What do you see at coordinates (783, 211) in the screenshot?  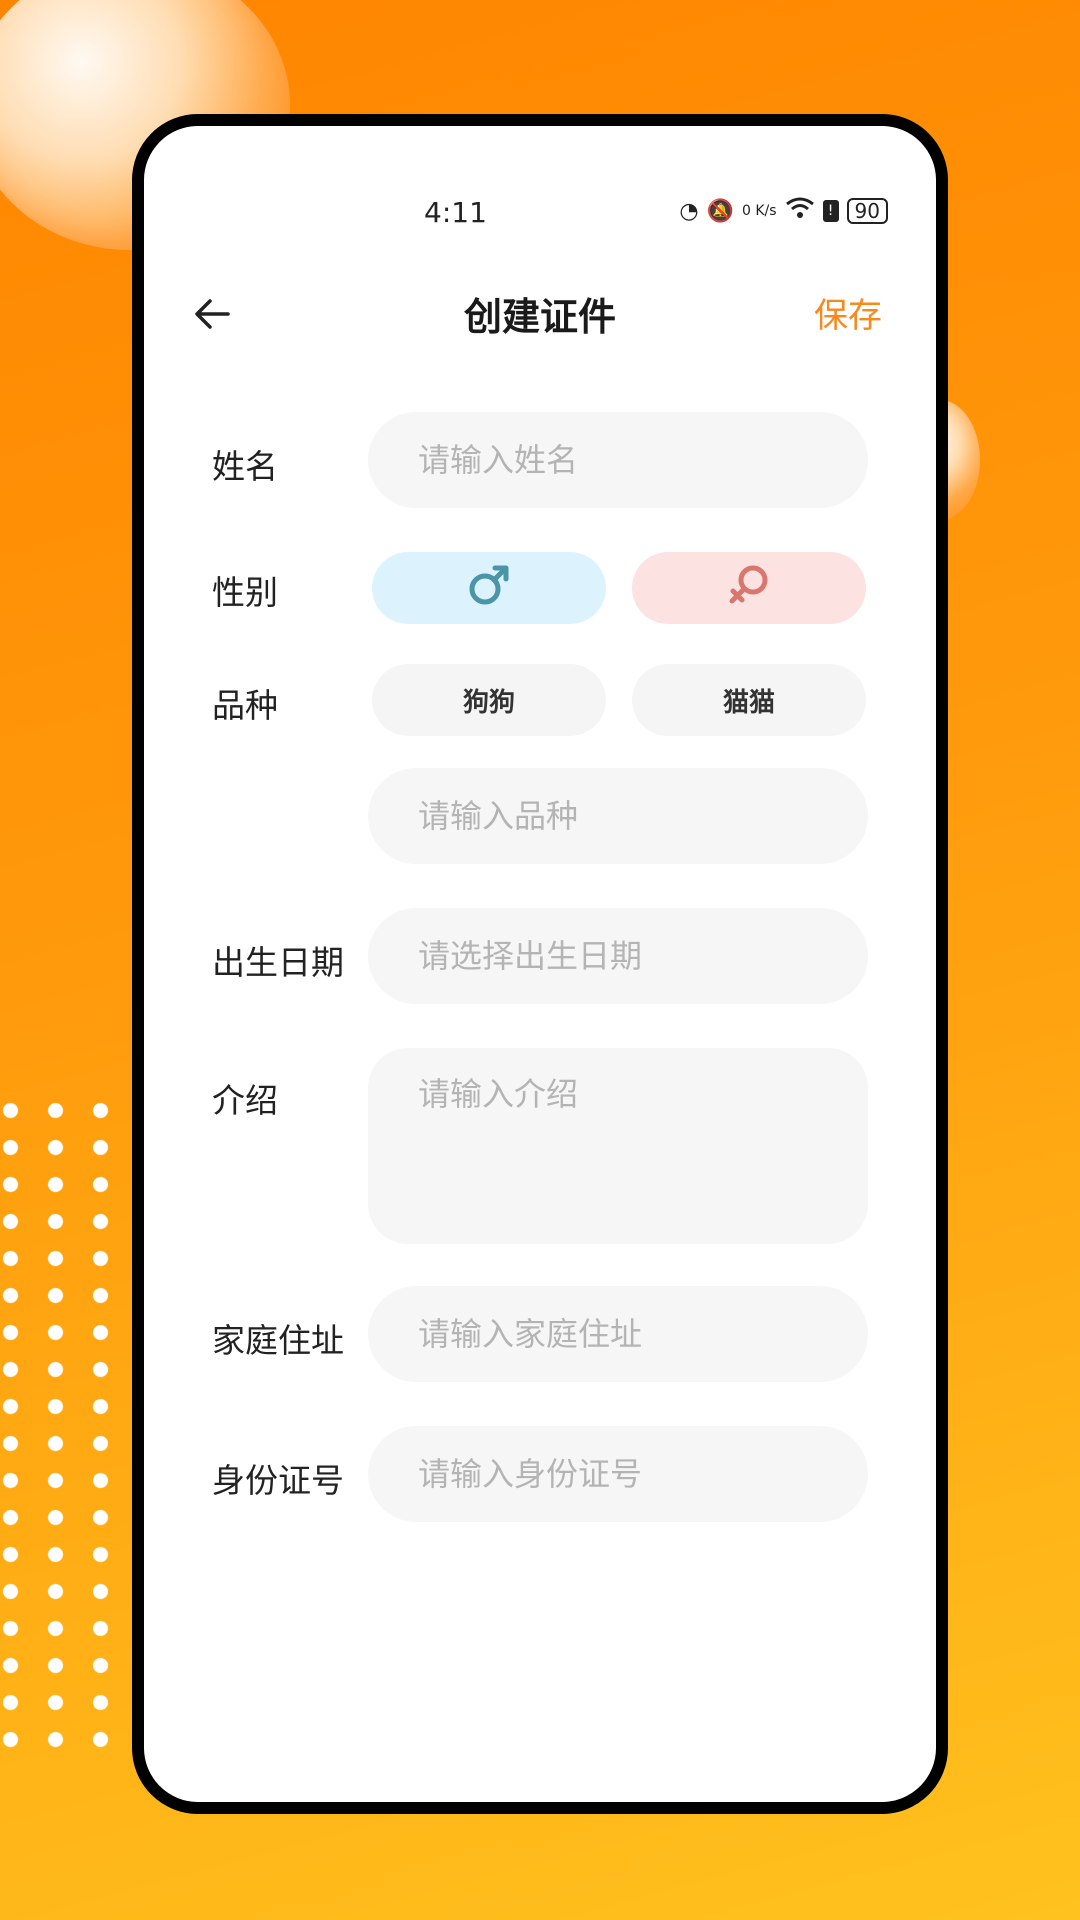 I see `status-icons: ◔ 🔕 0 K/s ! 90` at bounding box center [783, 211].